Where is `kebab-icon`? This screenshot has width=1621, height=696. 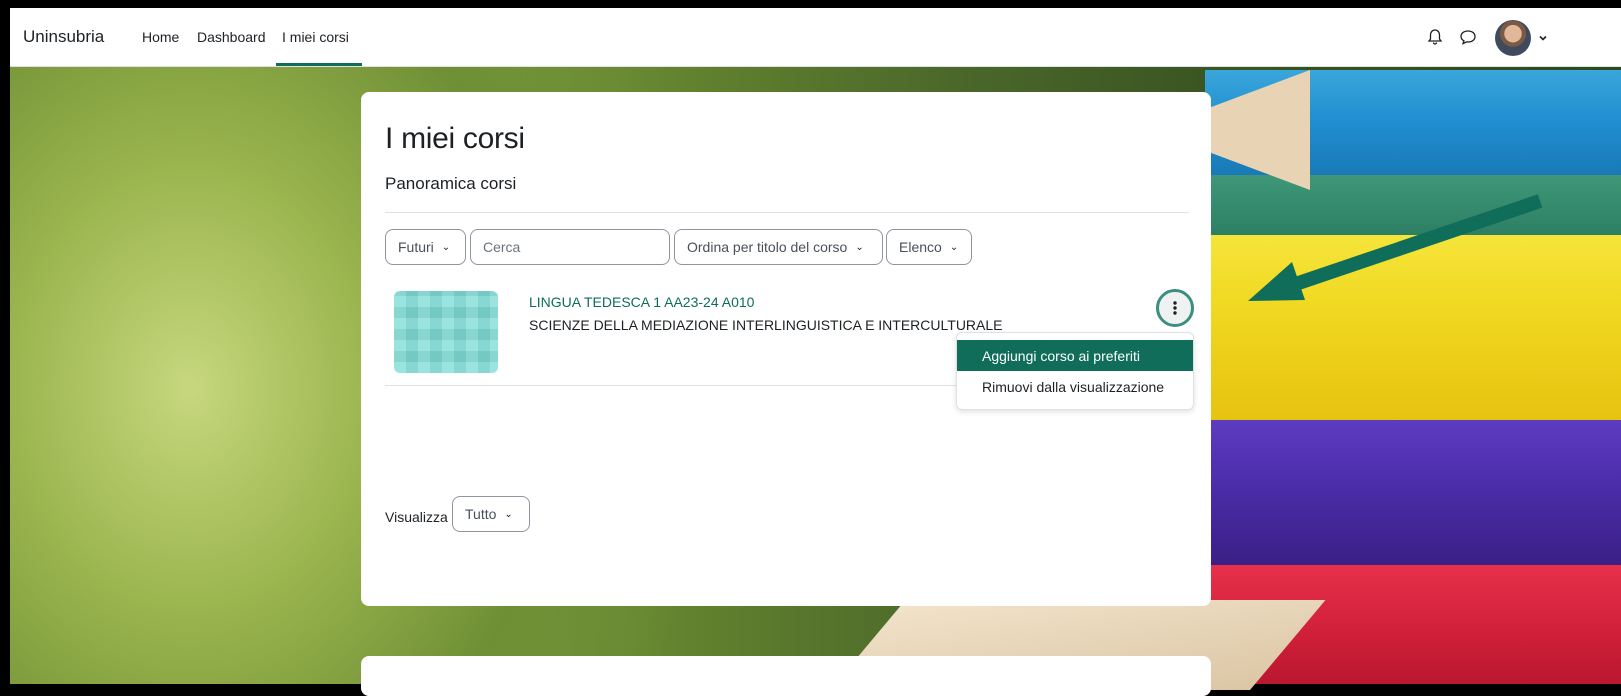 kebab-icon is located at coordinates (1175, 308).